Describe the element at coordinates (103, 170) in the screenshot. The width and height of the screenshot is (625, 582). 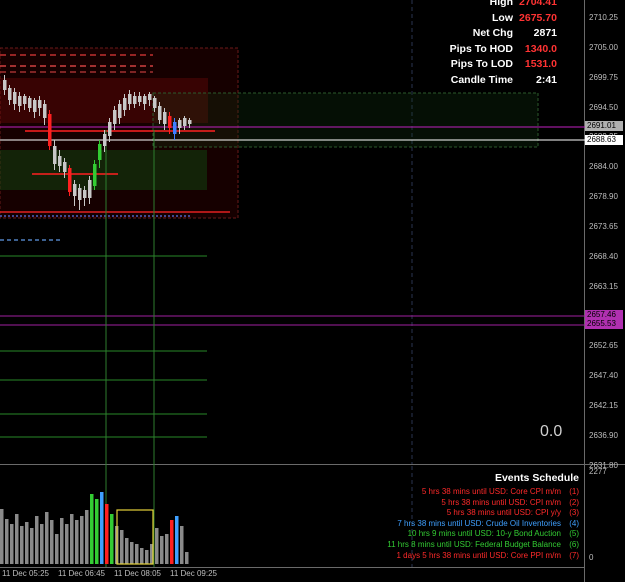
I see `demand-zone` at that location.